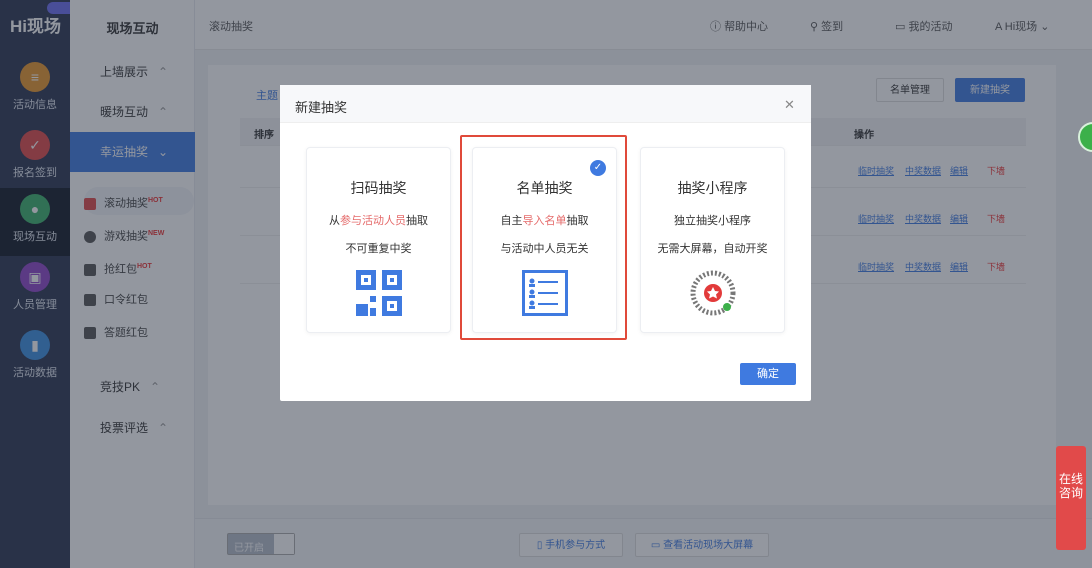 The height and width of the screenshot is (568, 1092). I want to click on dialog-header, so click(545, 104).